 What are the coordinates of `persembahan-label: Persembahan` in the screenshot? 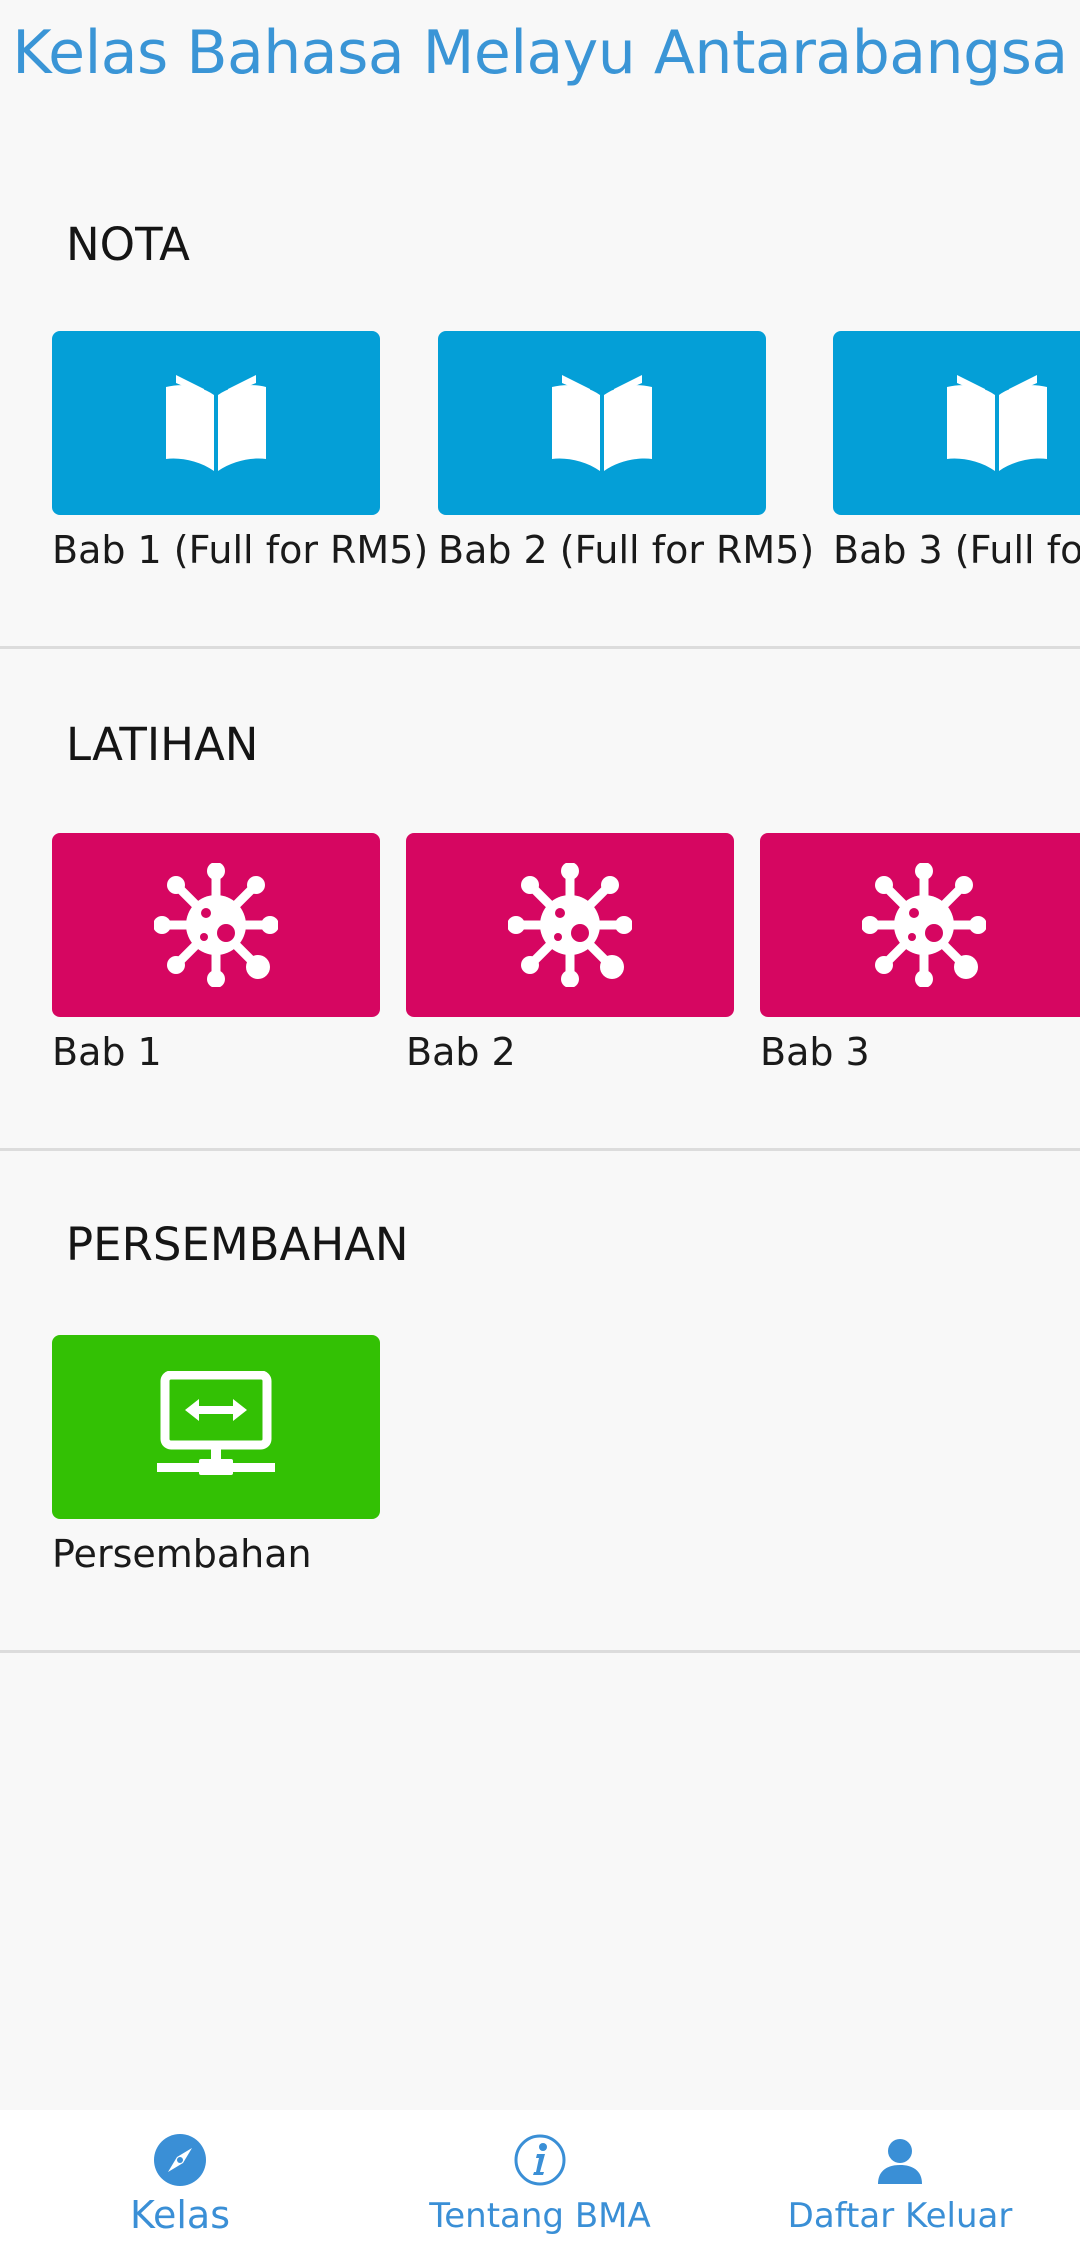 It's located at (182, 1554).